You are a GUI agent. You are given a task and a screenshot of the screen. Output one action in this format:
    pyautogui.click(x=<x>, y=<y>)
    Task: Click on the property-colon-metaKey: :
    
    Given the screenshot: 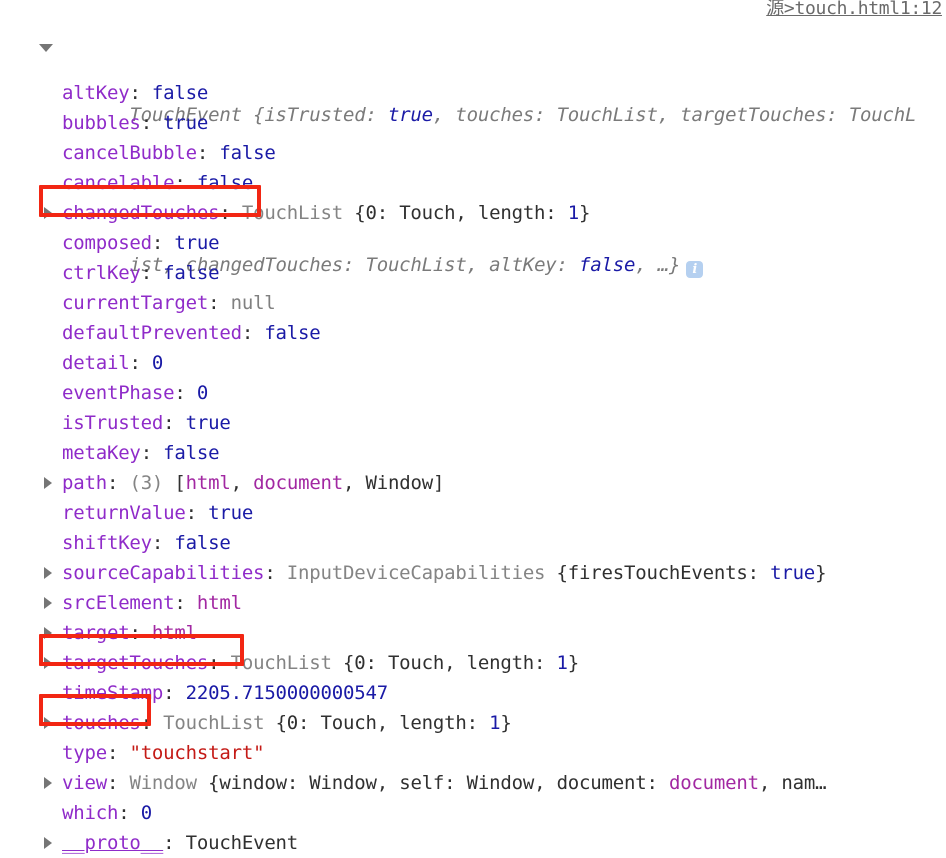 What is the action you would take?
    pyautogui.click(x=152, y=453)
    